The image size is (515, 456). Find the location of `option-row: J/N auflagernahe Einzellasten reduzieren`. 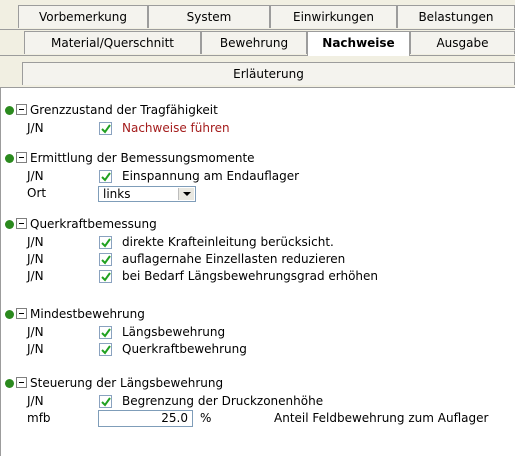

option-row: J/N auflagernahe Einzellasten reduzieren is located at coordinates (258, 259).